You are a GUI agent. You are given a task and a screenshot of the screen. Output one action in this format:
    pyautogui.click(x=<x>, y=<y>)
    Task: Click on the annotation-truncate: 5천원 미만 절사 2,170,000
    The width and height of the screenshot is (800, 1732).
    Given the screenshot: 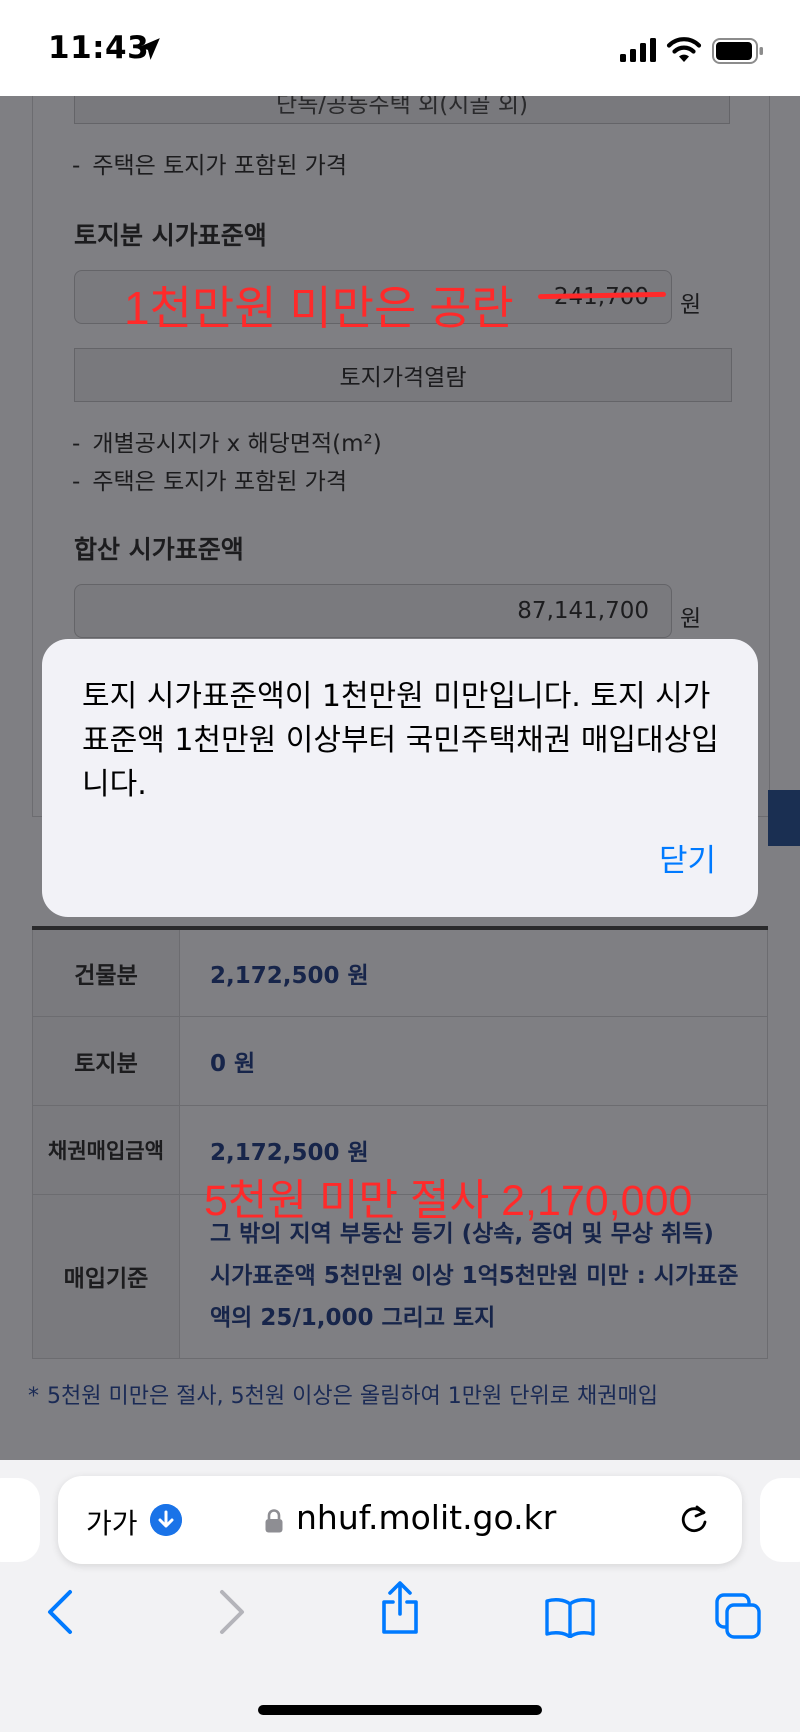 What is the action you would take?
    pyautogui.click(x=448, y=1201)
    